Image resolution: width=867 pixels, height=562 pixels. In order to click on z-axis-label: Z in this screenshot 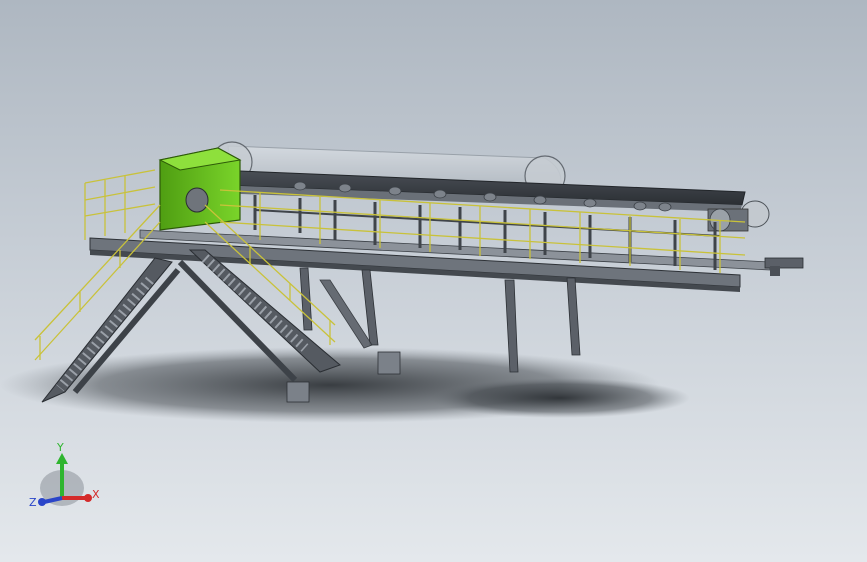, I will do `click(33, 502)`.